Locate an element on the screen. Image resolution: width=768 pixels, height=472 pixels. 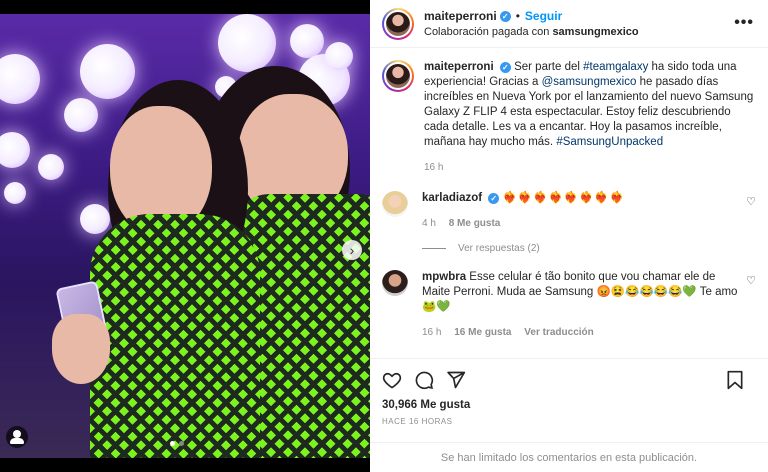
view-replies-link: Ver respuestas (2) is located at coordinates (589, 248).